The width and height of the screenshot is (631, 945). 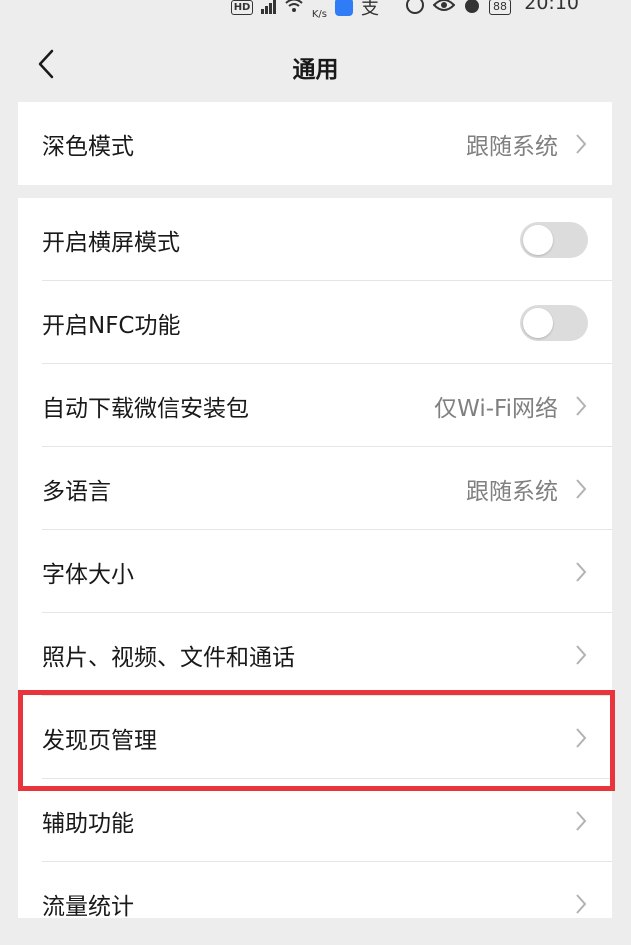 What do you see at coordinates (344, 8) in the screenshot?
I see `cloud-app-icon` at bounding box center [344, 8].